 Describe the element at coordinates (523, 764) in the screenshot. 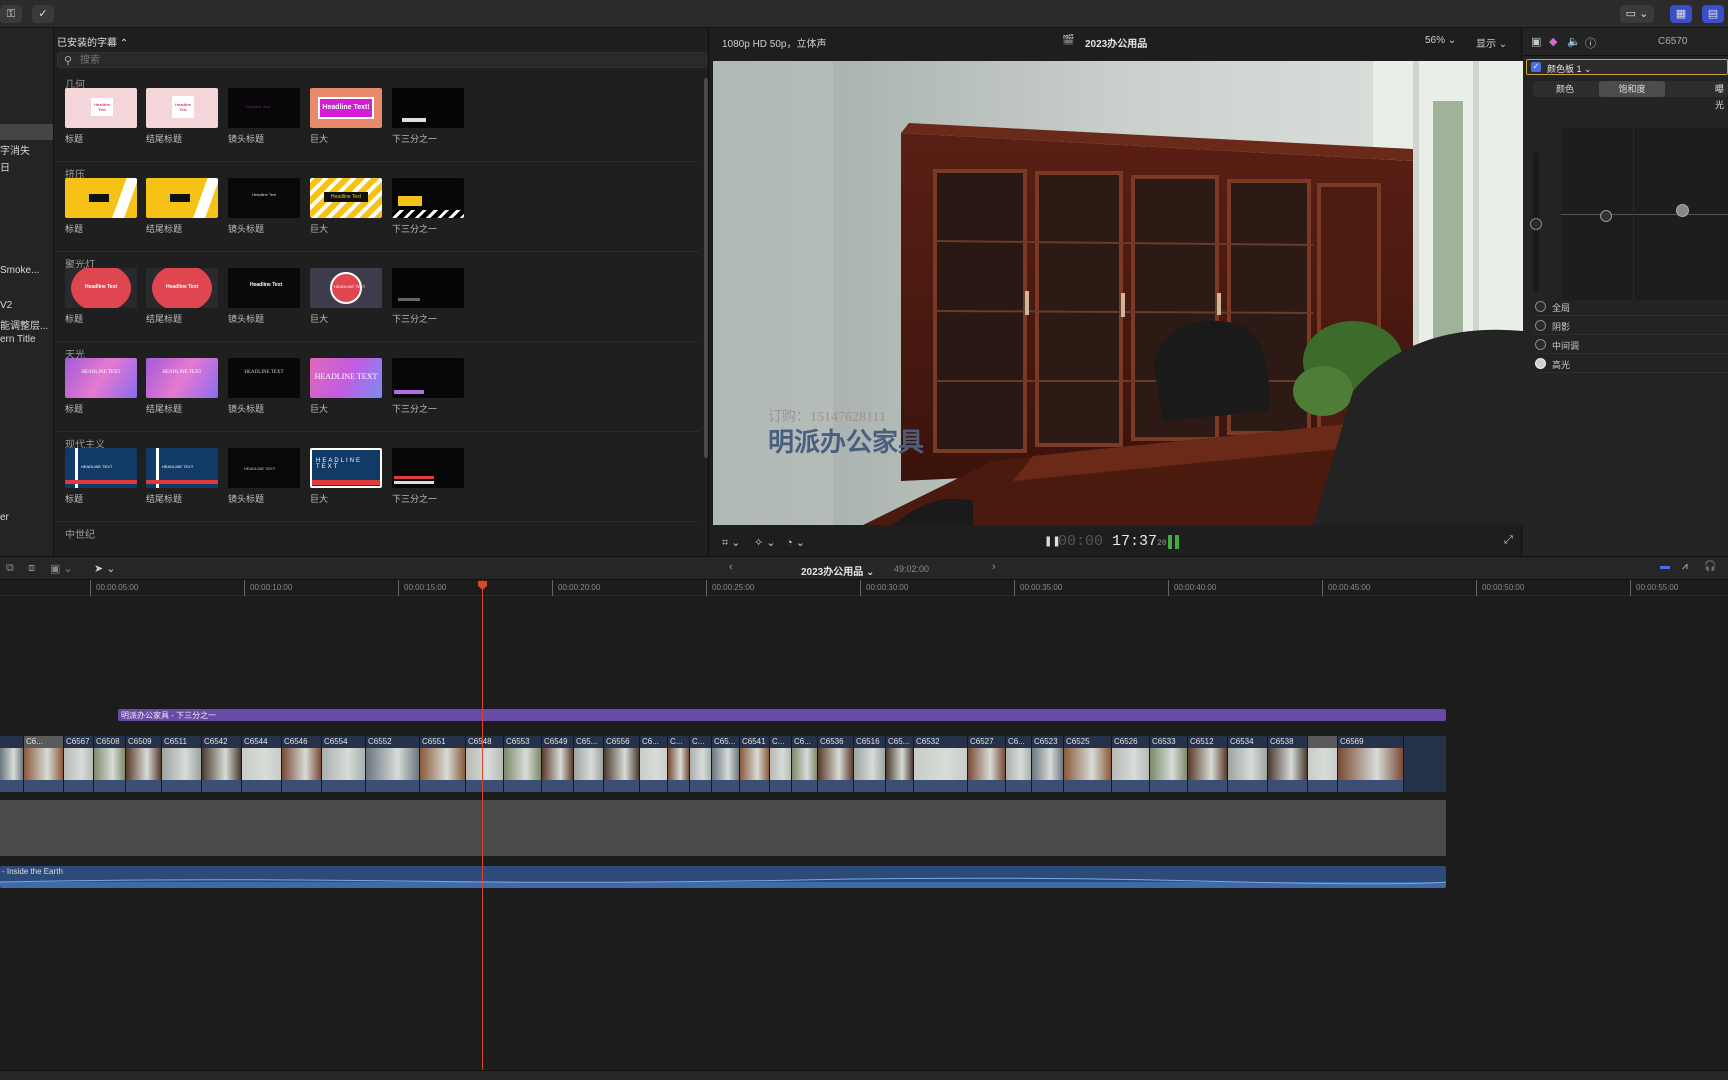

I see `timeline-clip: C6553` at that location.